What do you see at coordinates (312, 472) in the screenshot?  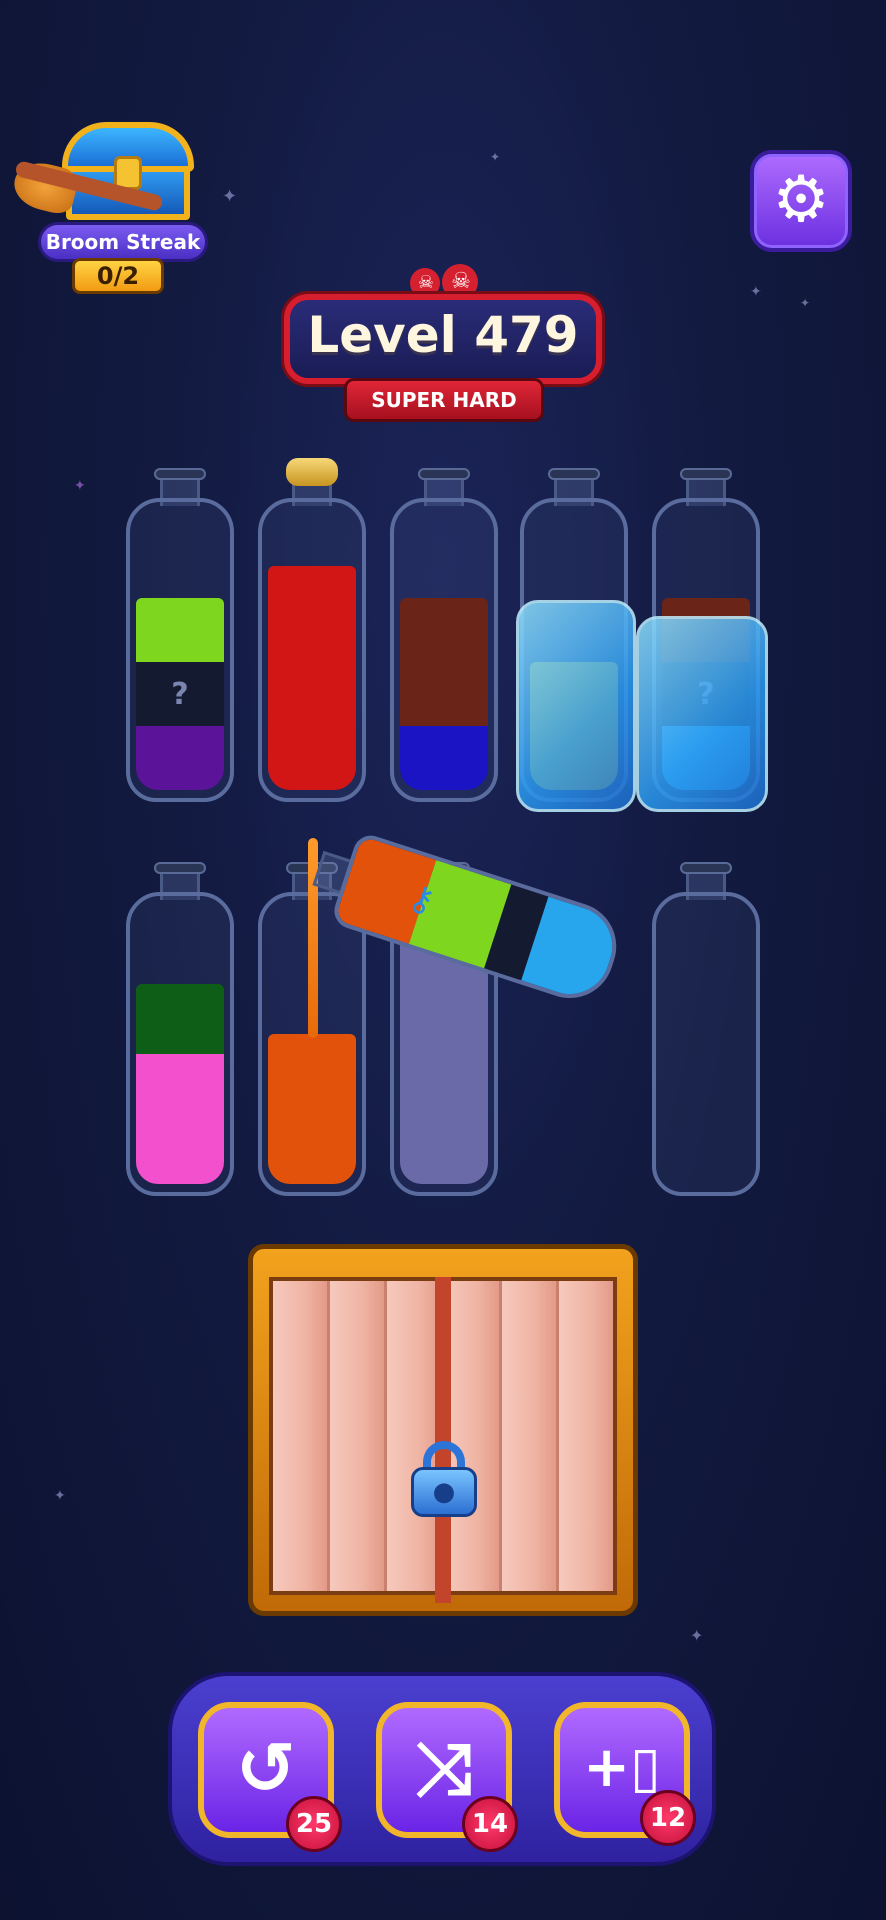 I see `cork-icon` at bounding box center [312, 472].